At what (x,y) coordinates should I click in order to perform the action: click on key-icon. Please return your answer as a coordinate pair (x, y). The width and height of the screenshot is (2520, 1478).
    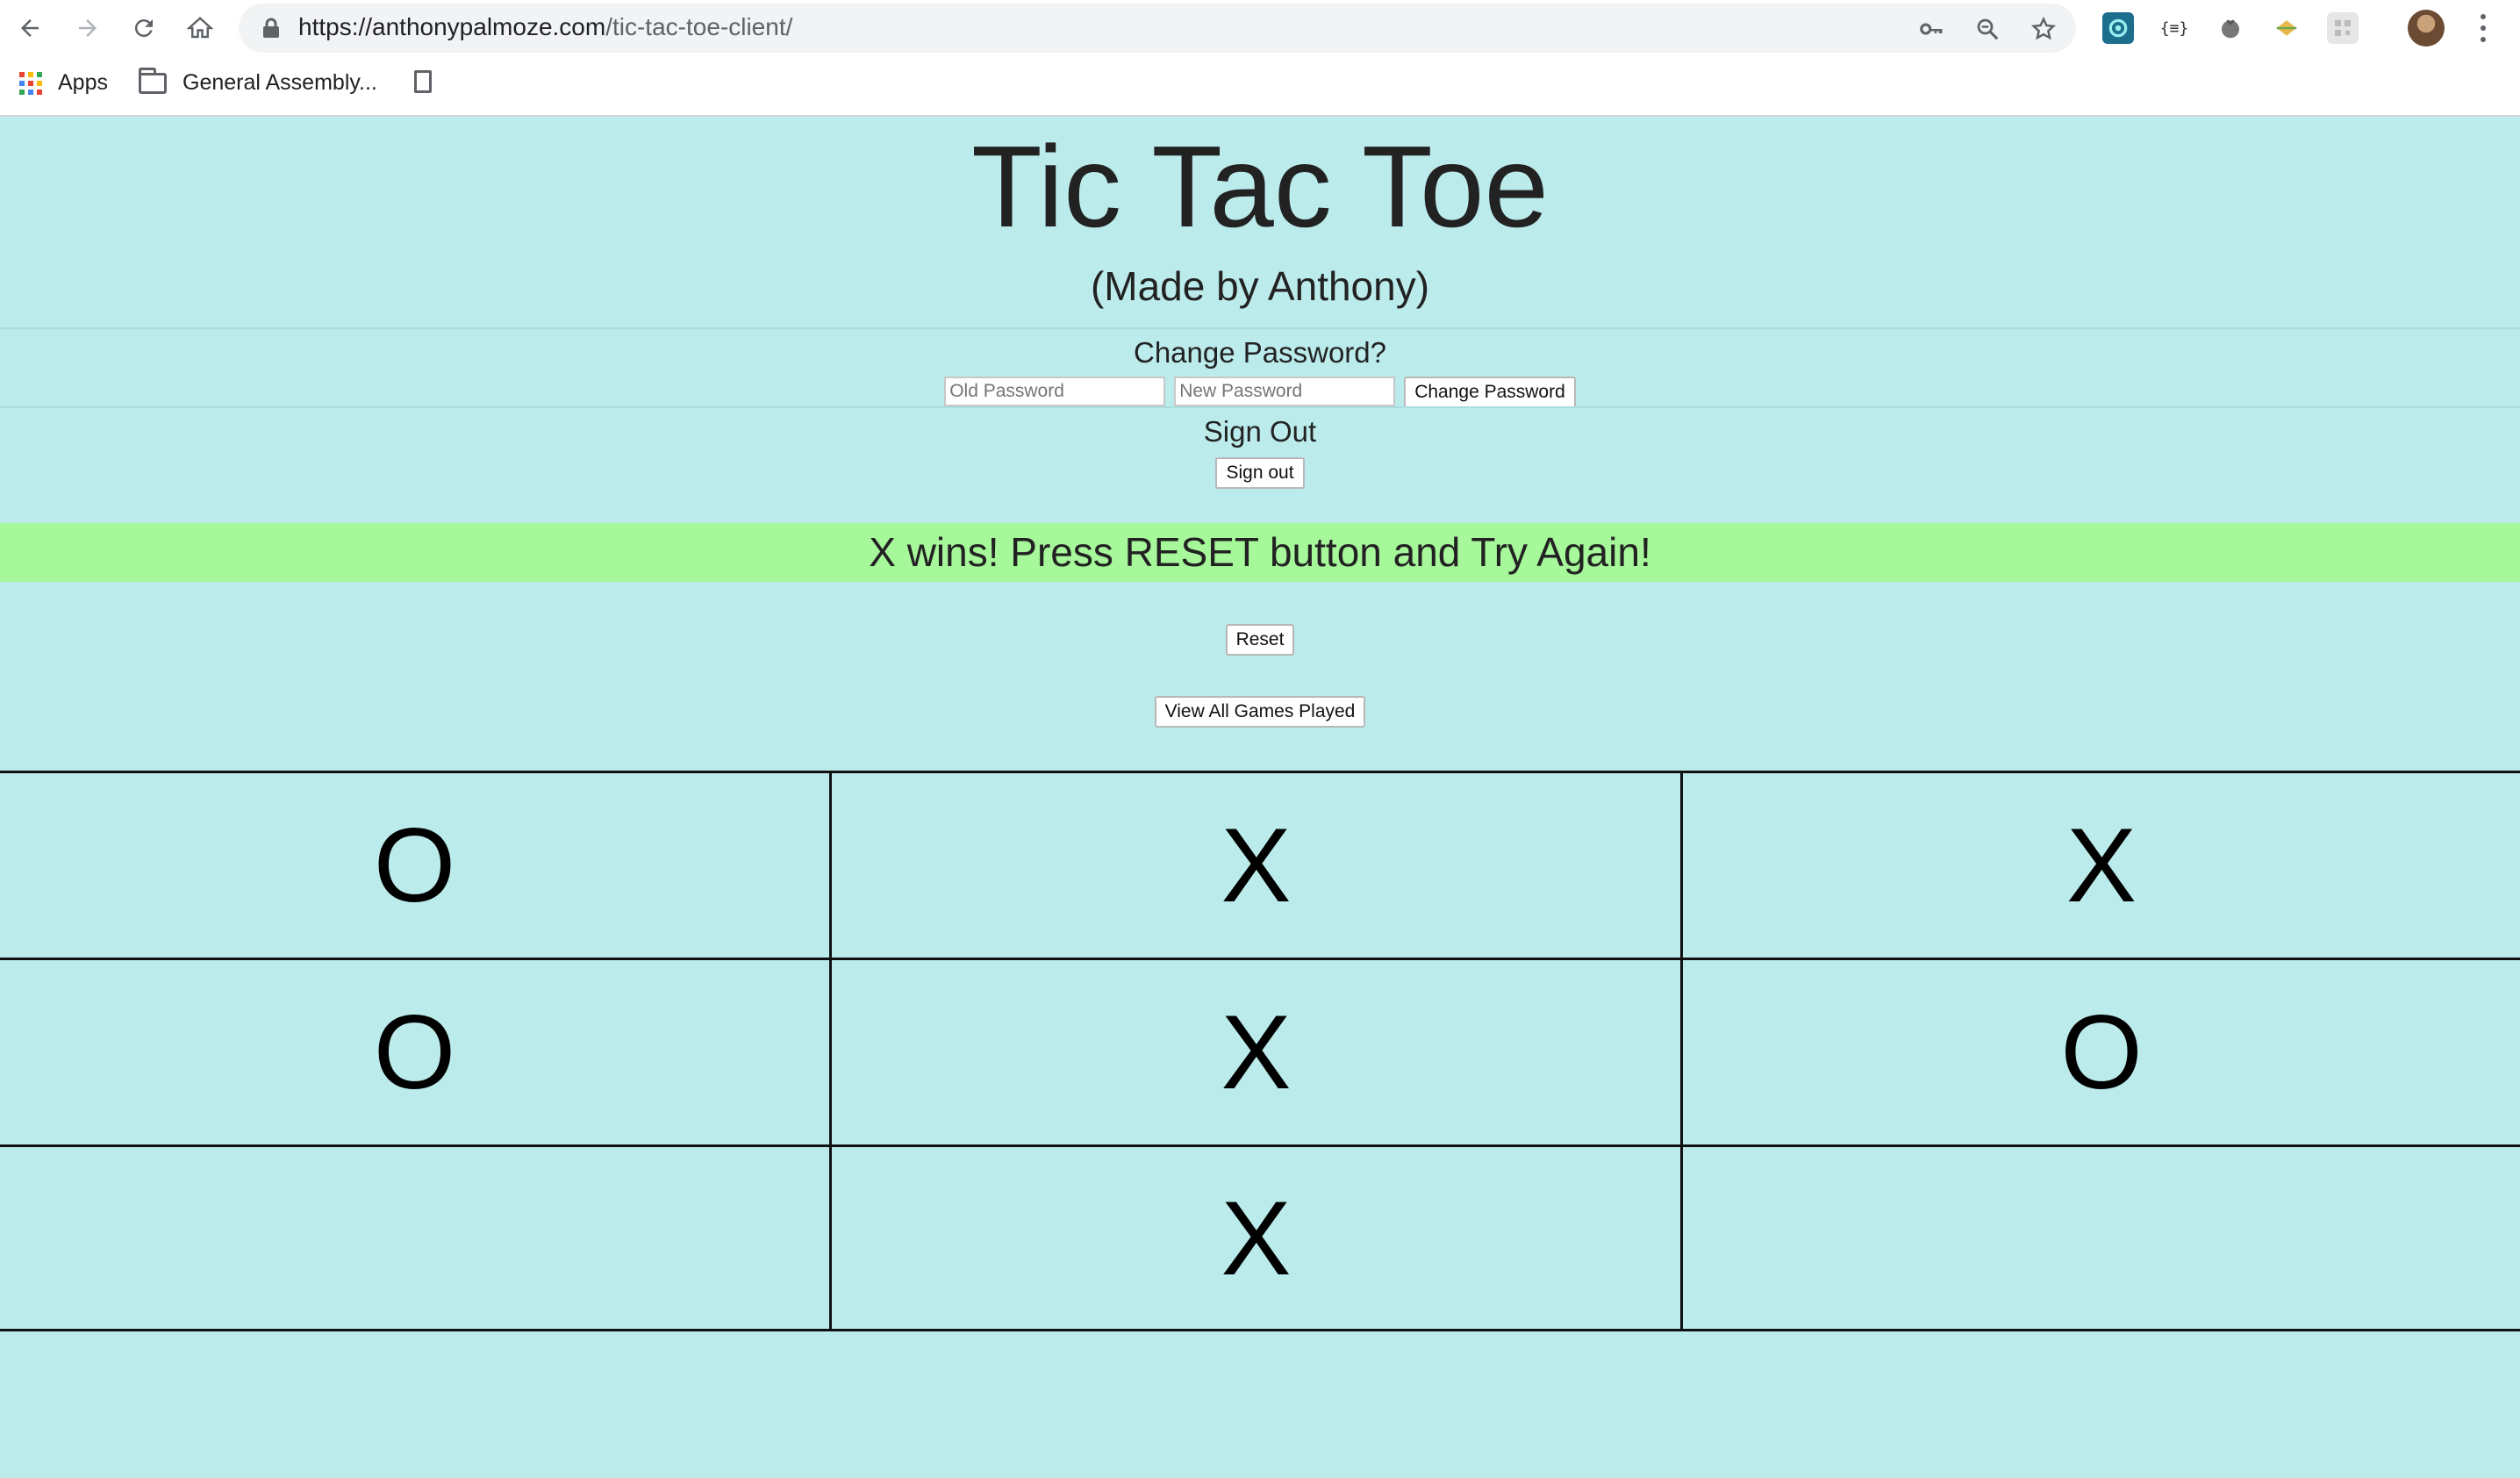
    Looking at the image, I should click on (1931, 29).